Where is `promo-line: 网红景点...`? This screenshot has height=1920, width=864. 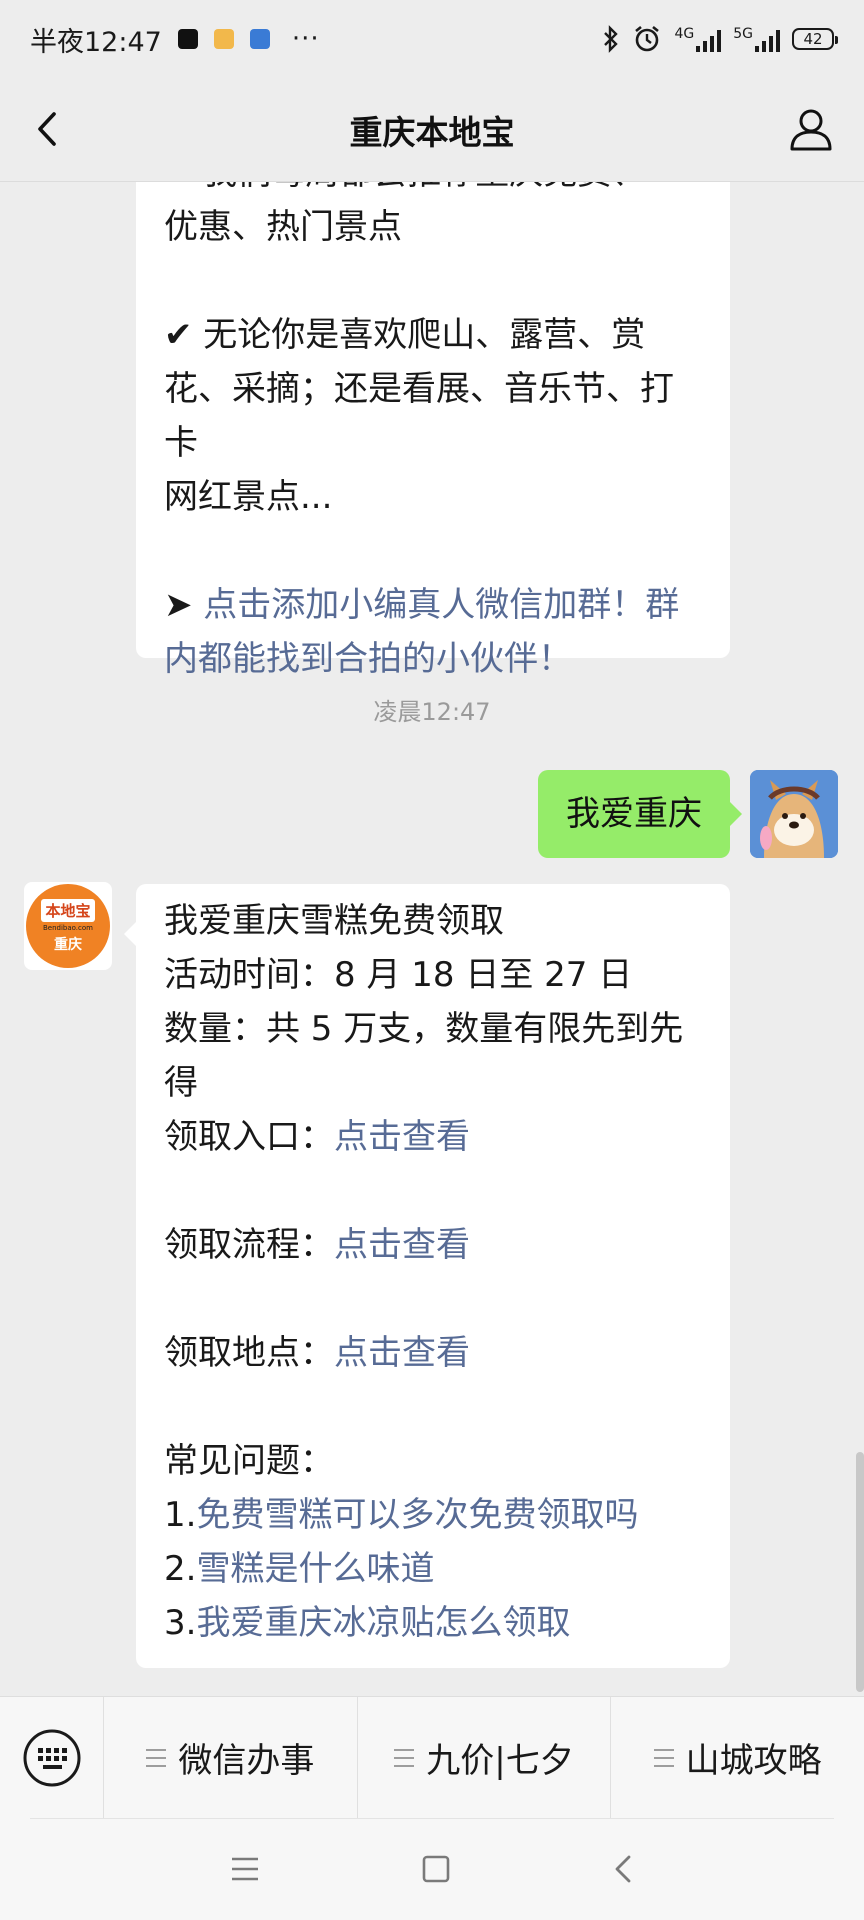
promo-line: 网红景点... is located at coordinates (248, 497).